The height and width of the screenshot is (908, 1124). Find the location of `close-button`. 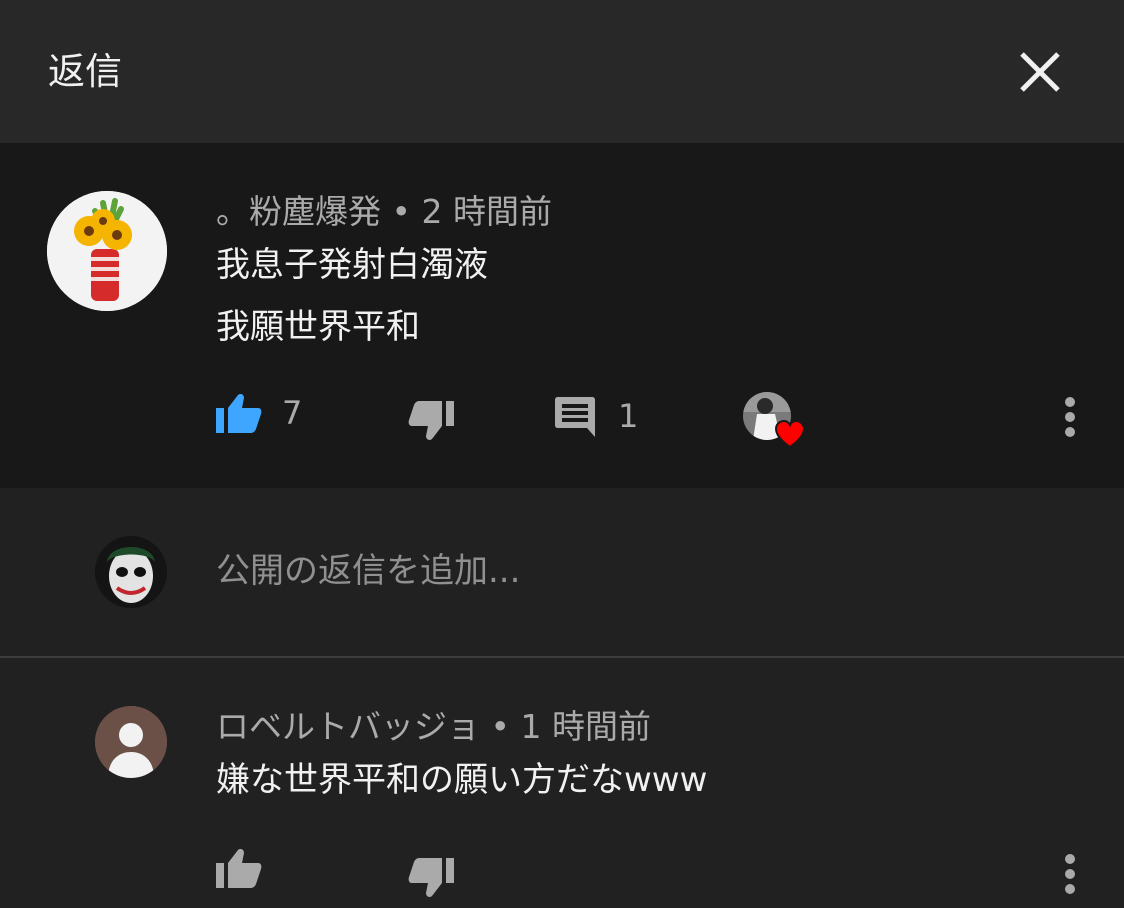

close-button is located at coordinates (1040, 72).